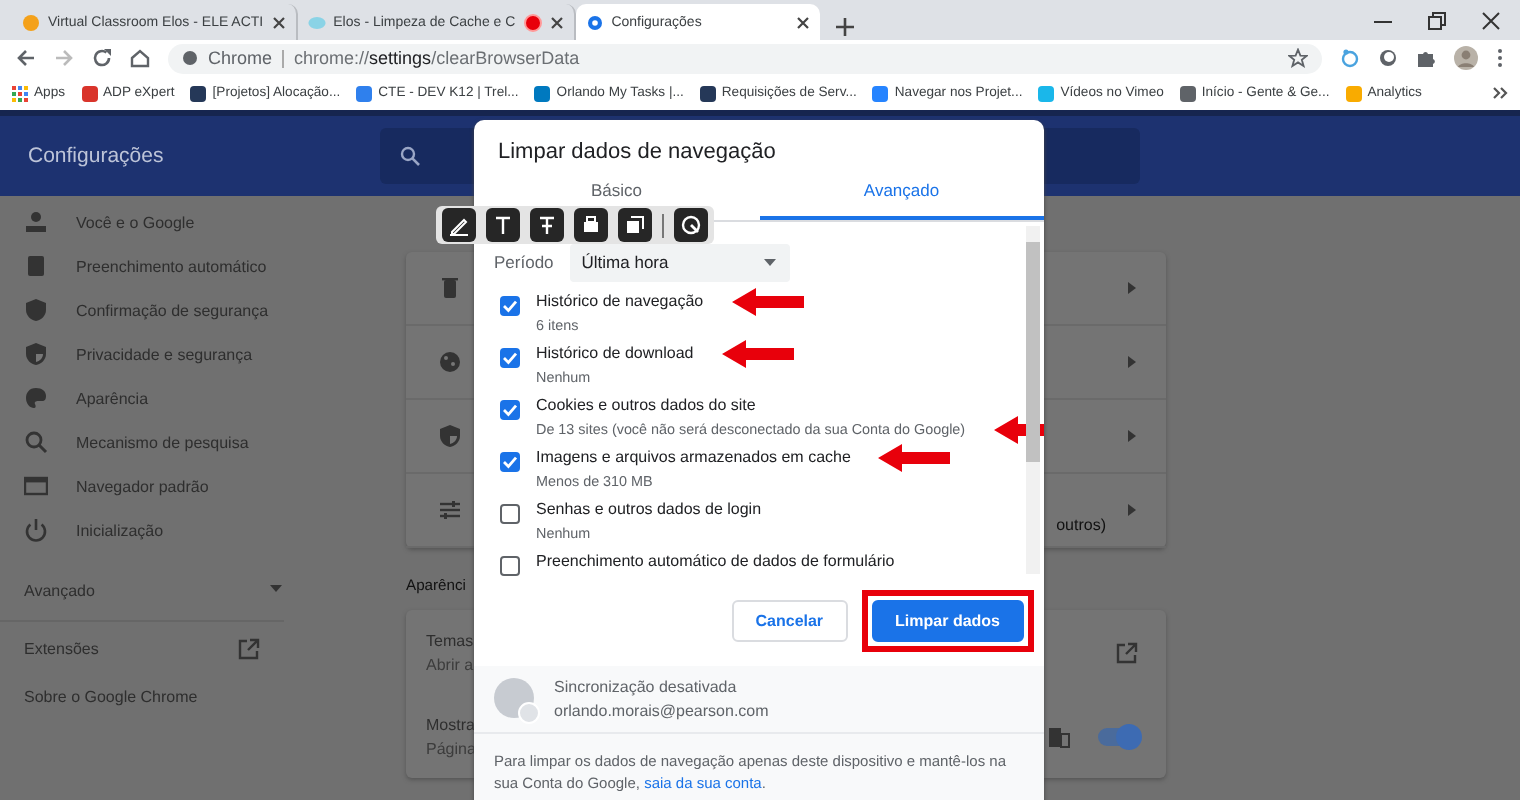 This screenshot has height=800, width=1520. Describe the element at coordinates (450, 510) in the screenshot. I see `sliders-icon` at that location.